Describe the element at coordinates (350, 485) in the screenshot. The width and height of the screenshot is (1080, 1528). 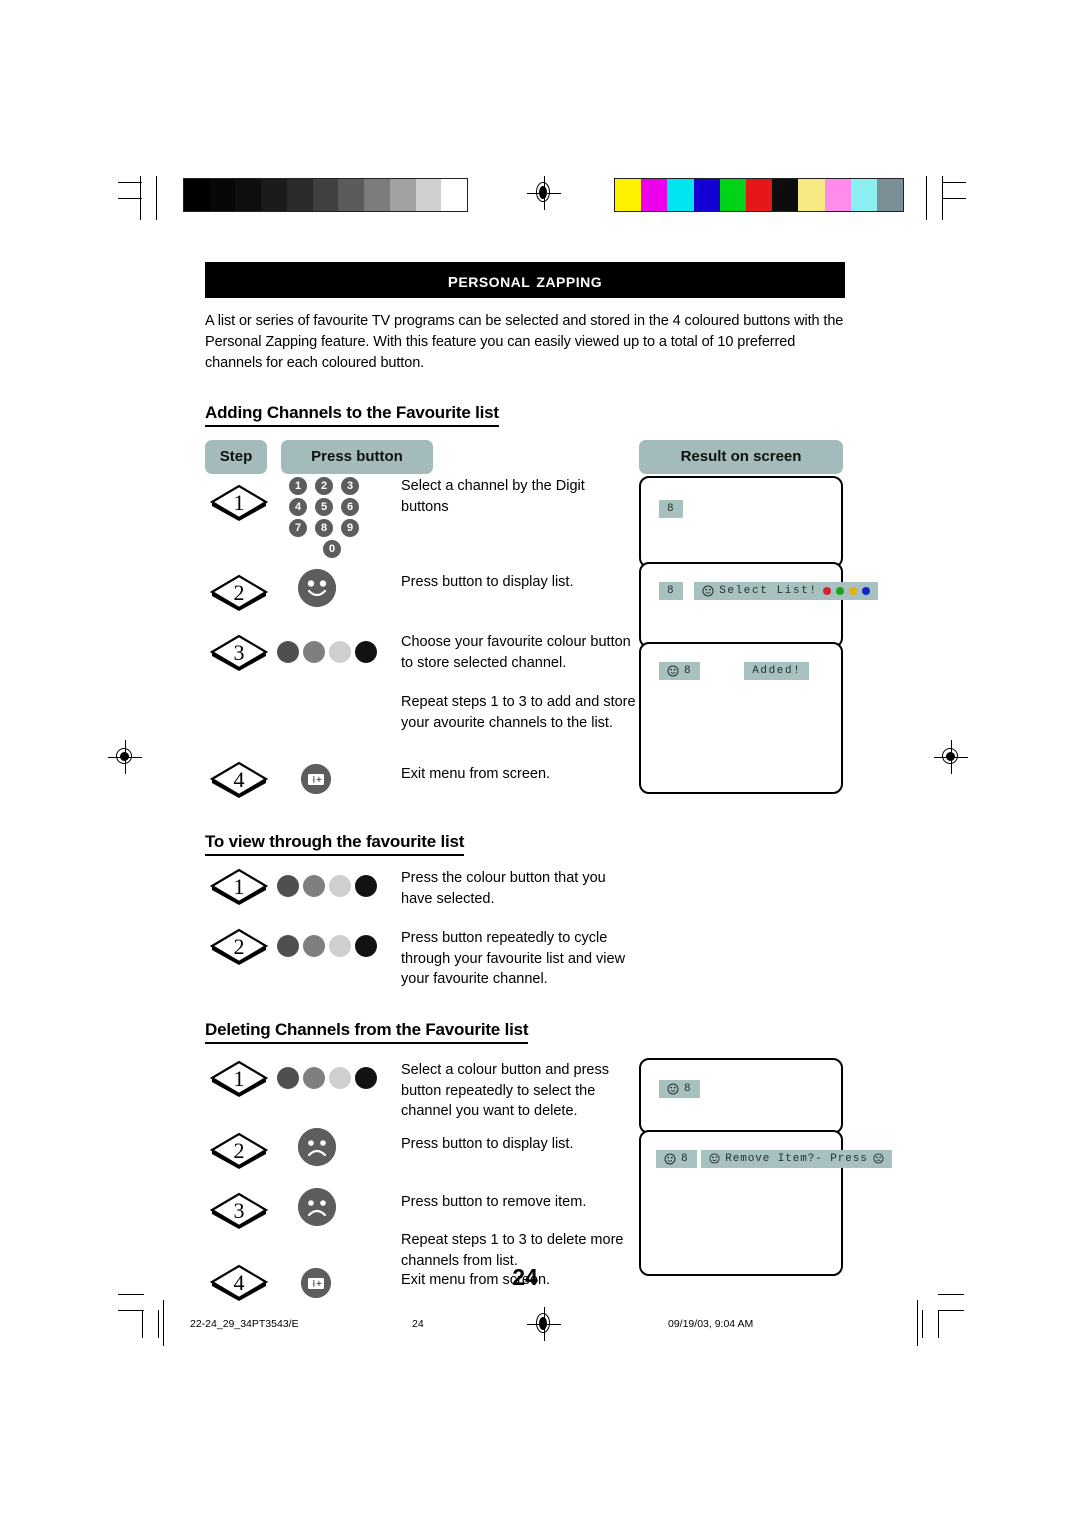
I see `digit-button-3: 3` at that location.